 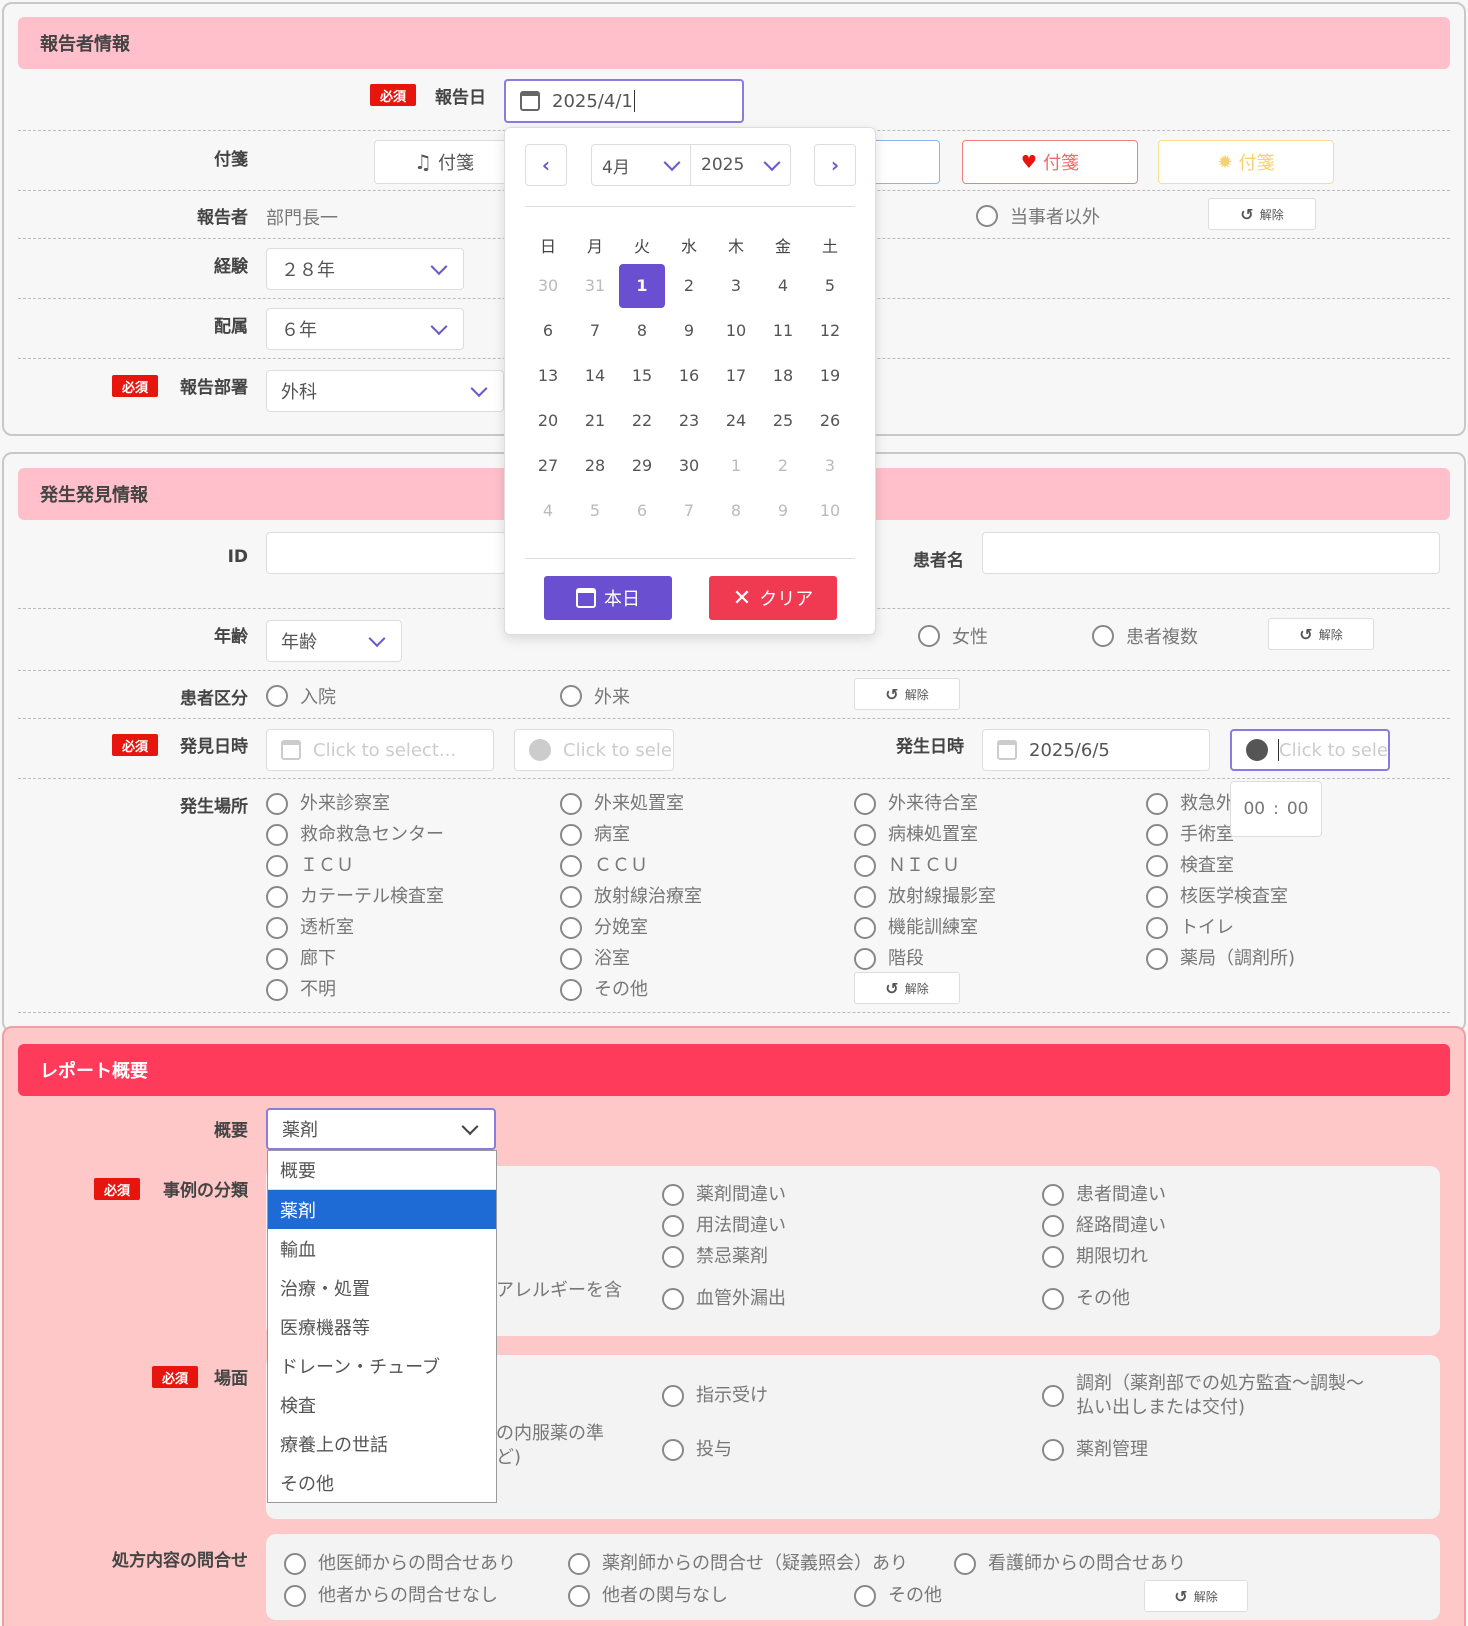 I want to click on scene-radio: 調剤（薬剤部での処方監査～調製～ 払い出しまたは交付), so click(x=1203, y=1396).